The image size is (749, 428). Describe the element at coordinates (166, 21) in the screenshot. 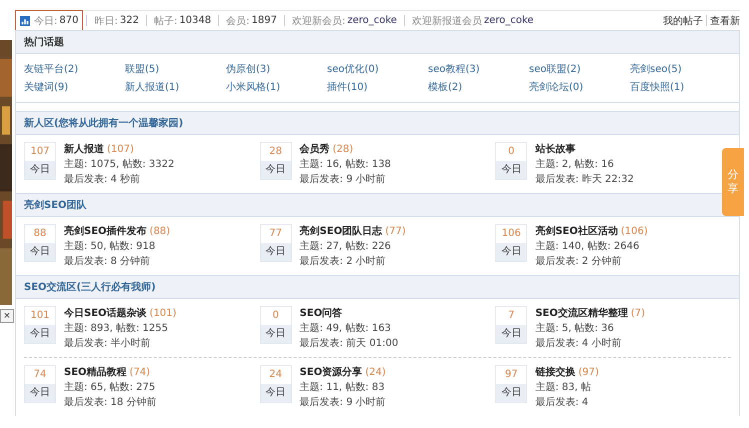

I see `stat-label: 帖子:` at that location.